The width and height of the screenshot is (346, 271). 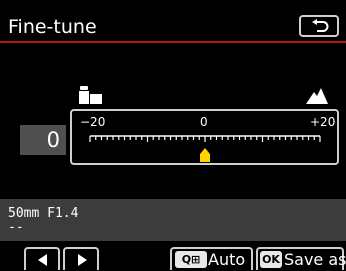 I want to click on auto-label: Auto, so click(x=227, y=259).